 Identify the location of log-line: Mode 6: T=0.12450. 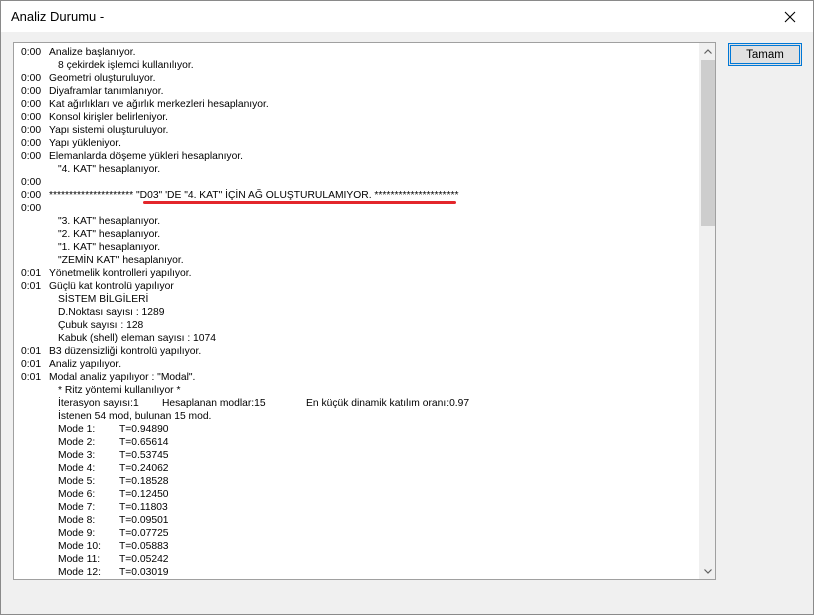
(360, 494).